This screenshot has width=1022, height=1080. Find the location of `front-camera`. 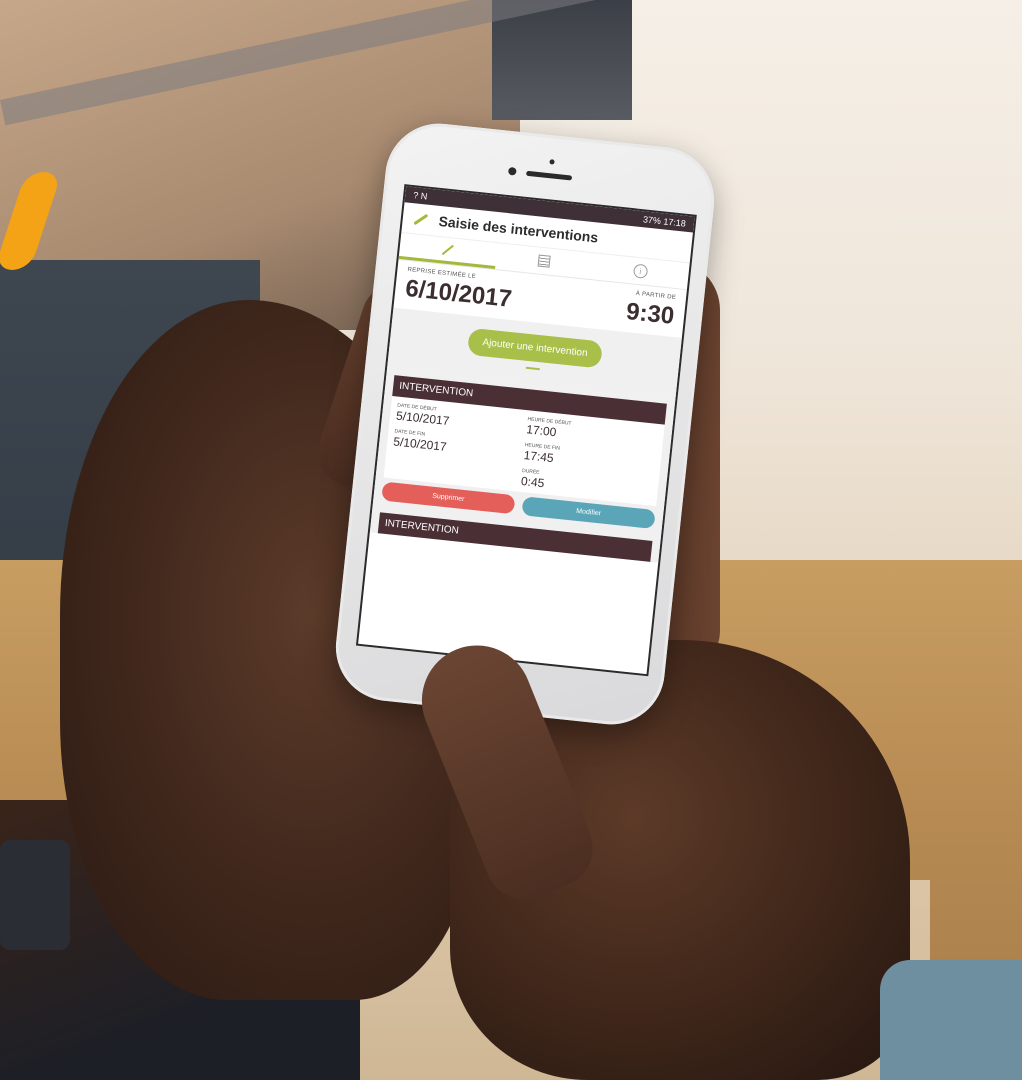

front-camera is located at coordinates (512, 171).